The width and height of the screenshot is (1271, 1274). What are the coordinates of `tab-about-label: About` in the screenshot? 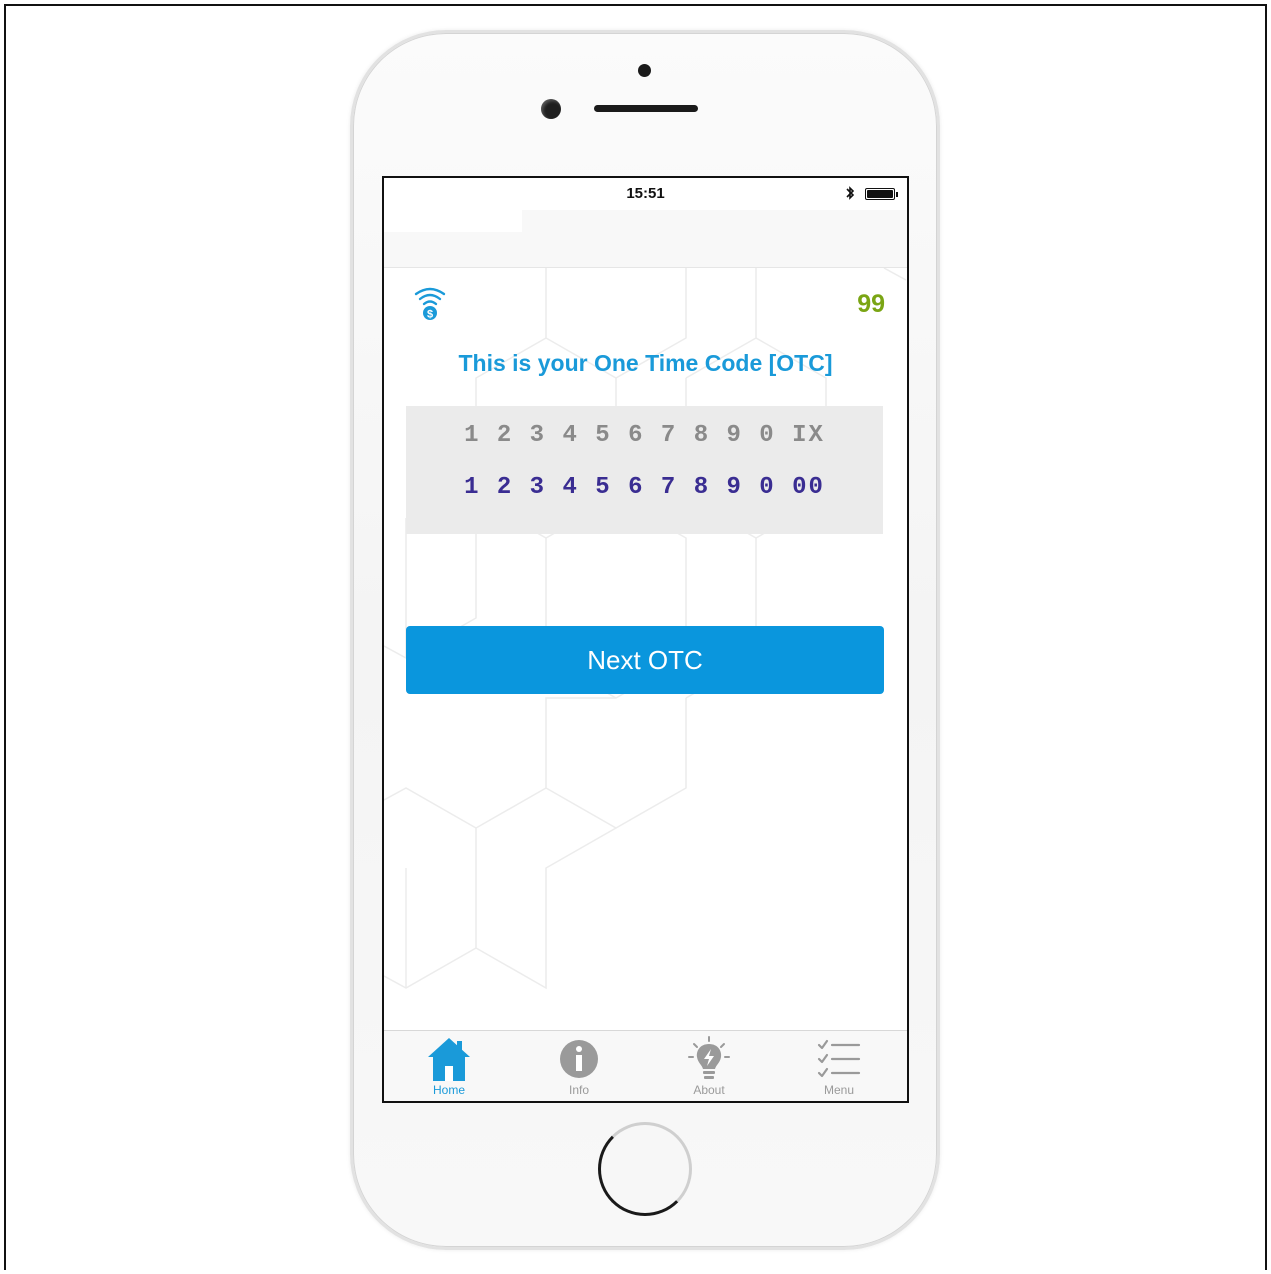 It's located at (709, 1090).